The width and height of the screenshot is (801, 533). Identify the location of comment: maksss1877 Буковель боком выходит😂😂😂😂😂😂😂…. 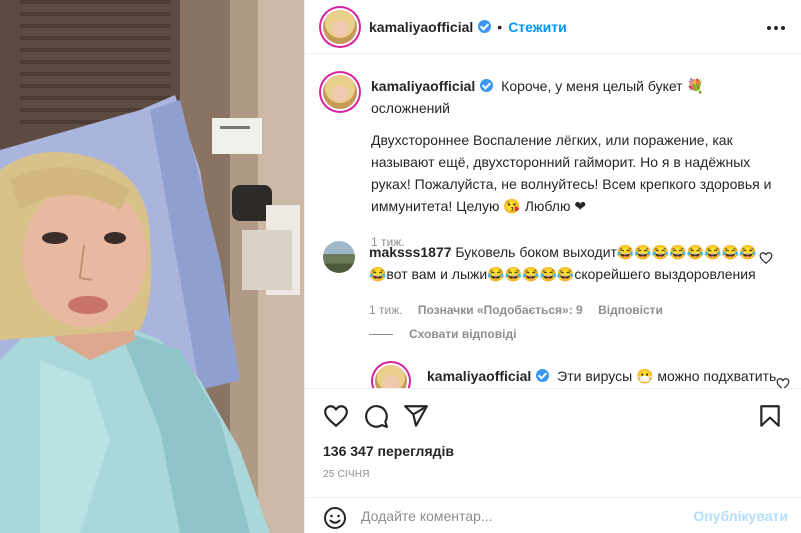
(554, 281).